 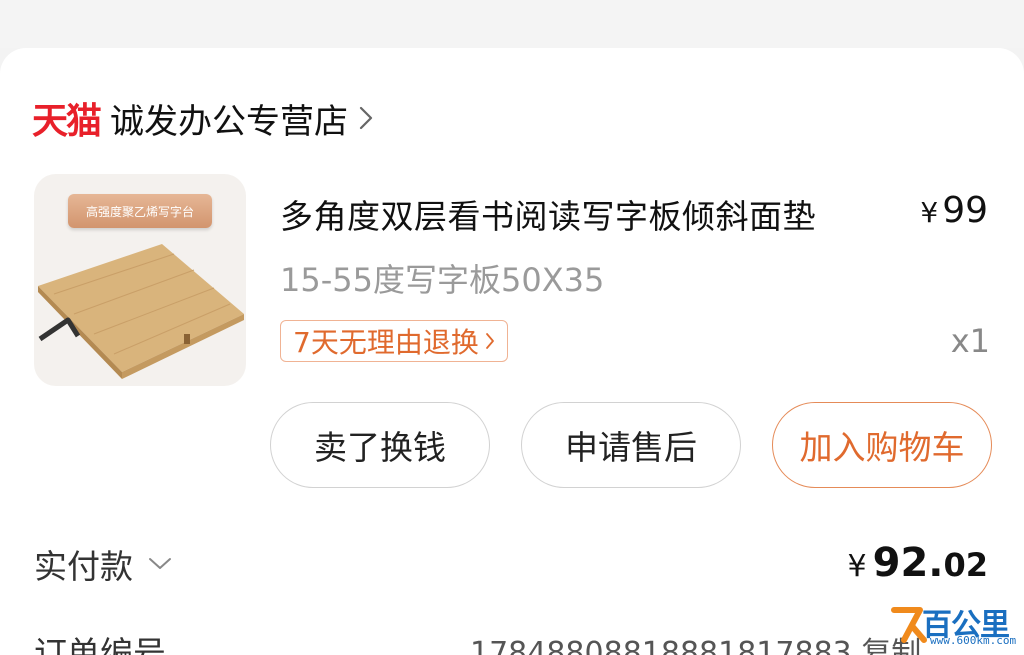 I want to click on paid-amount-int: 92., so click(x=908, y=563).